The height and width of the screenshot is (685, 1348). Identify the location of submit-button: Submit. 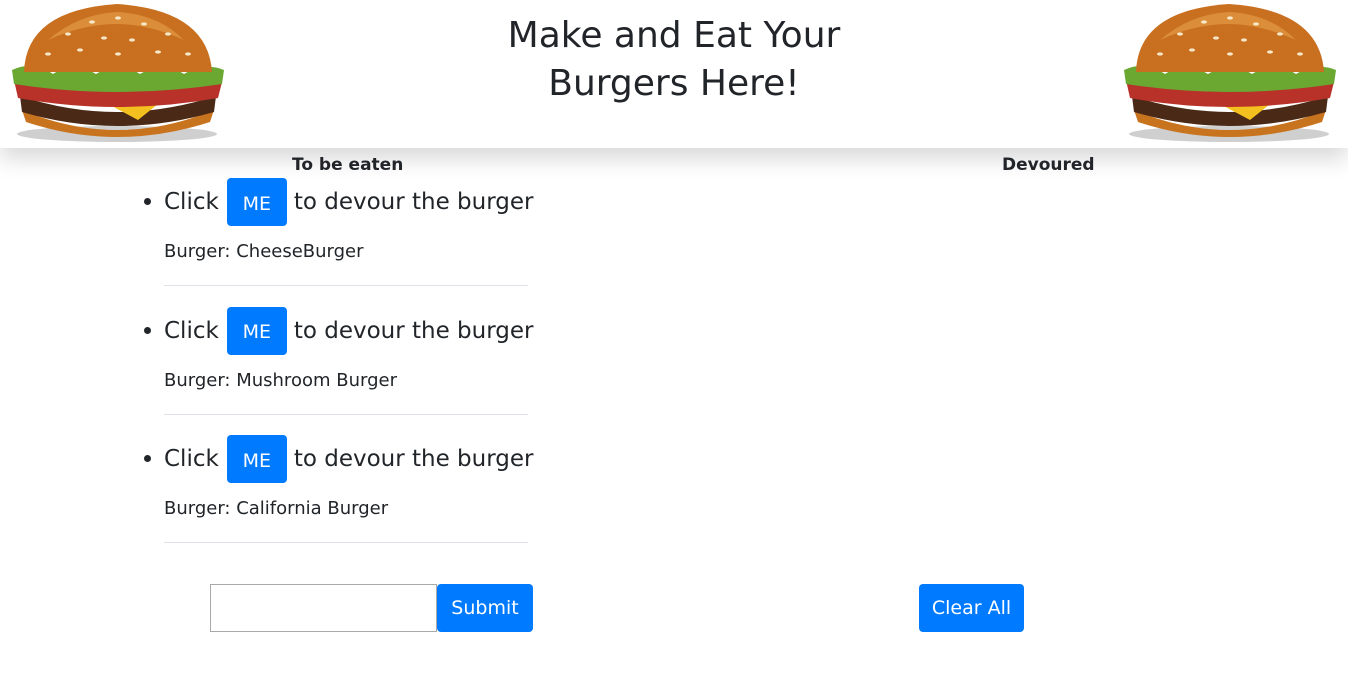
(485, 608).